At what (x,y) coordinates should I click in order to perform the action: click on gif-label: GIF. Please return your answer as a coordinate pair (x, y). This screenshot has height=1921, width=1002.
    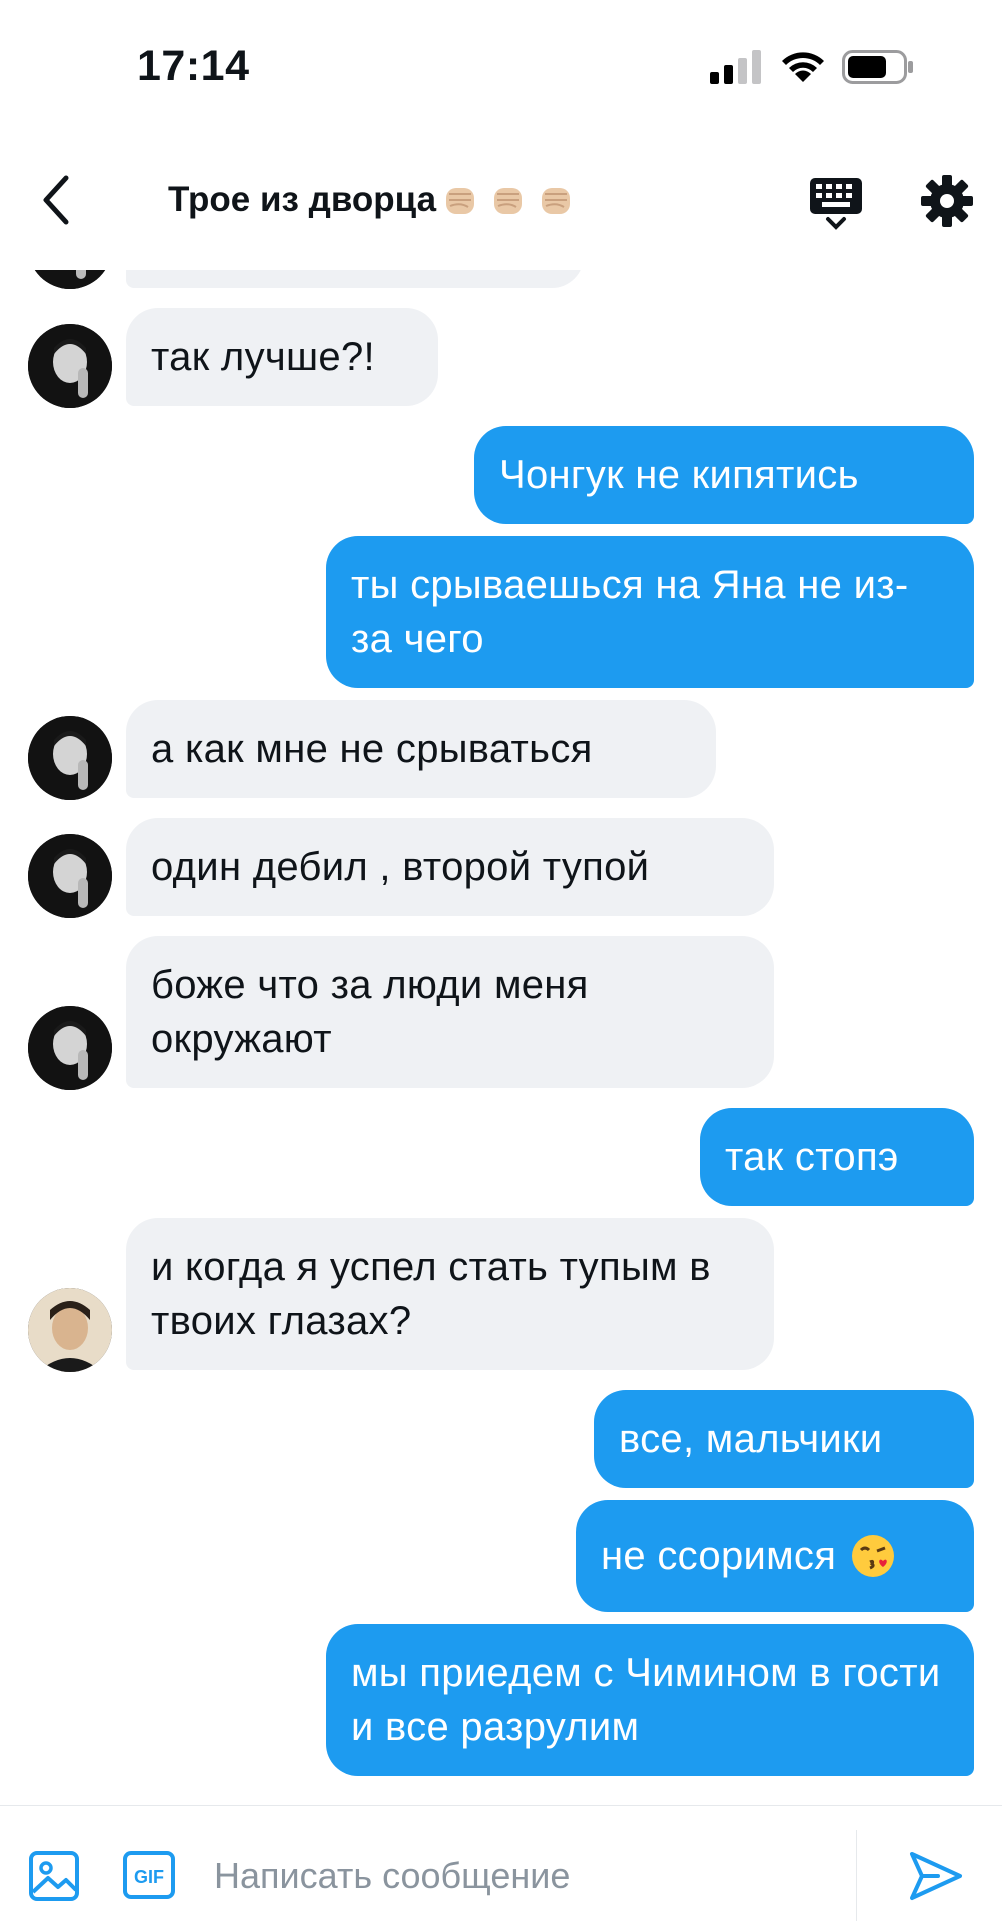
    Looking at the image, I should click on (149, 1877).